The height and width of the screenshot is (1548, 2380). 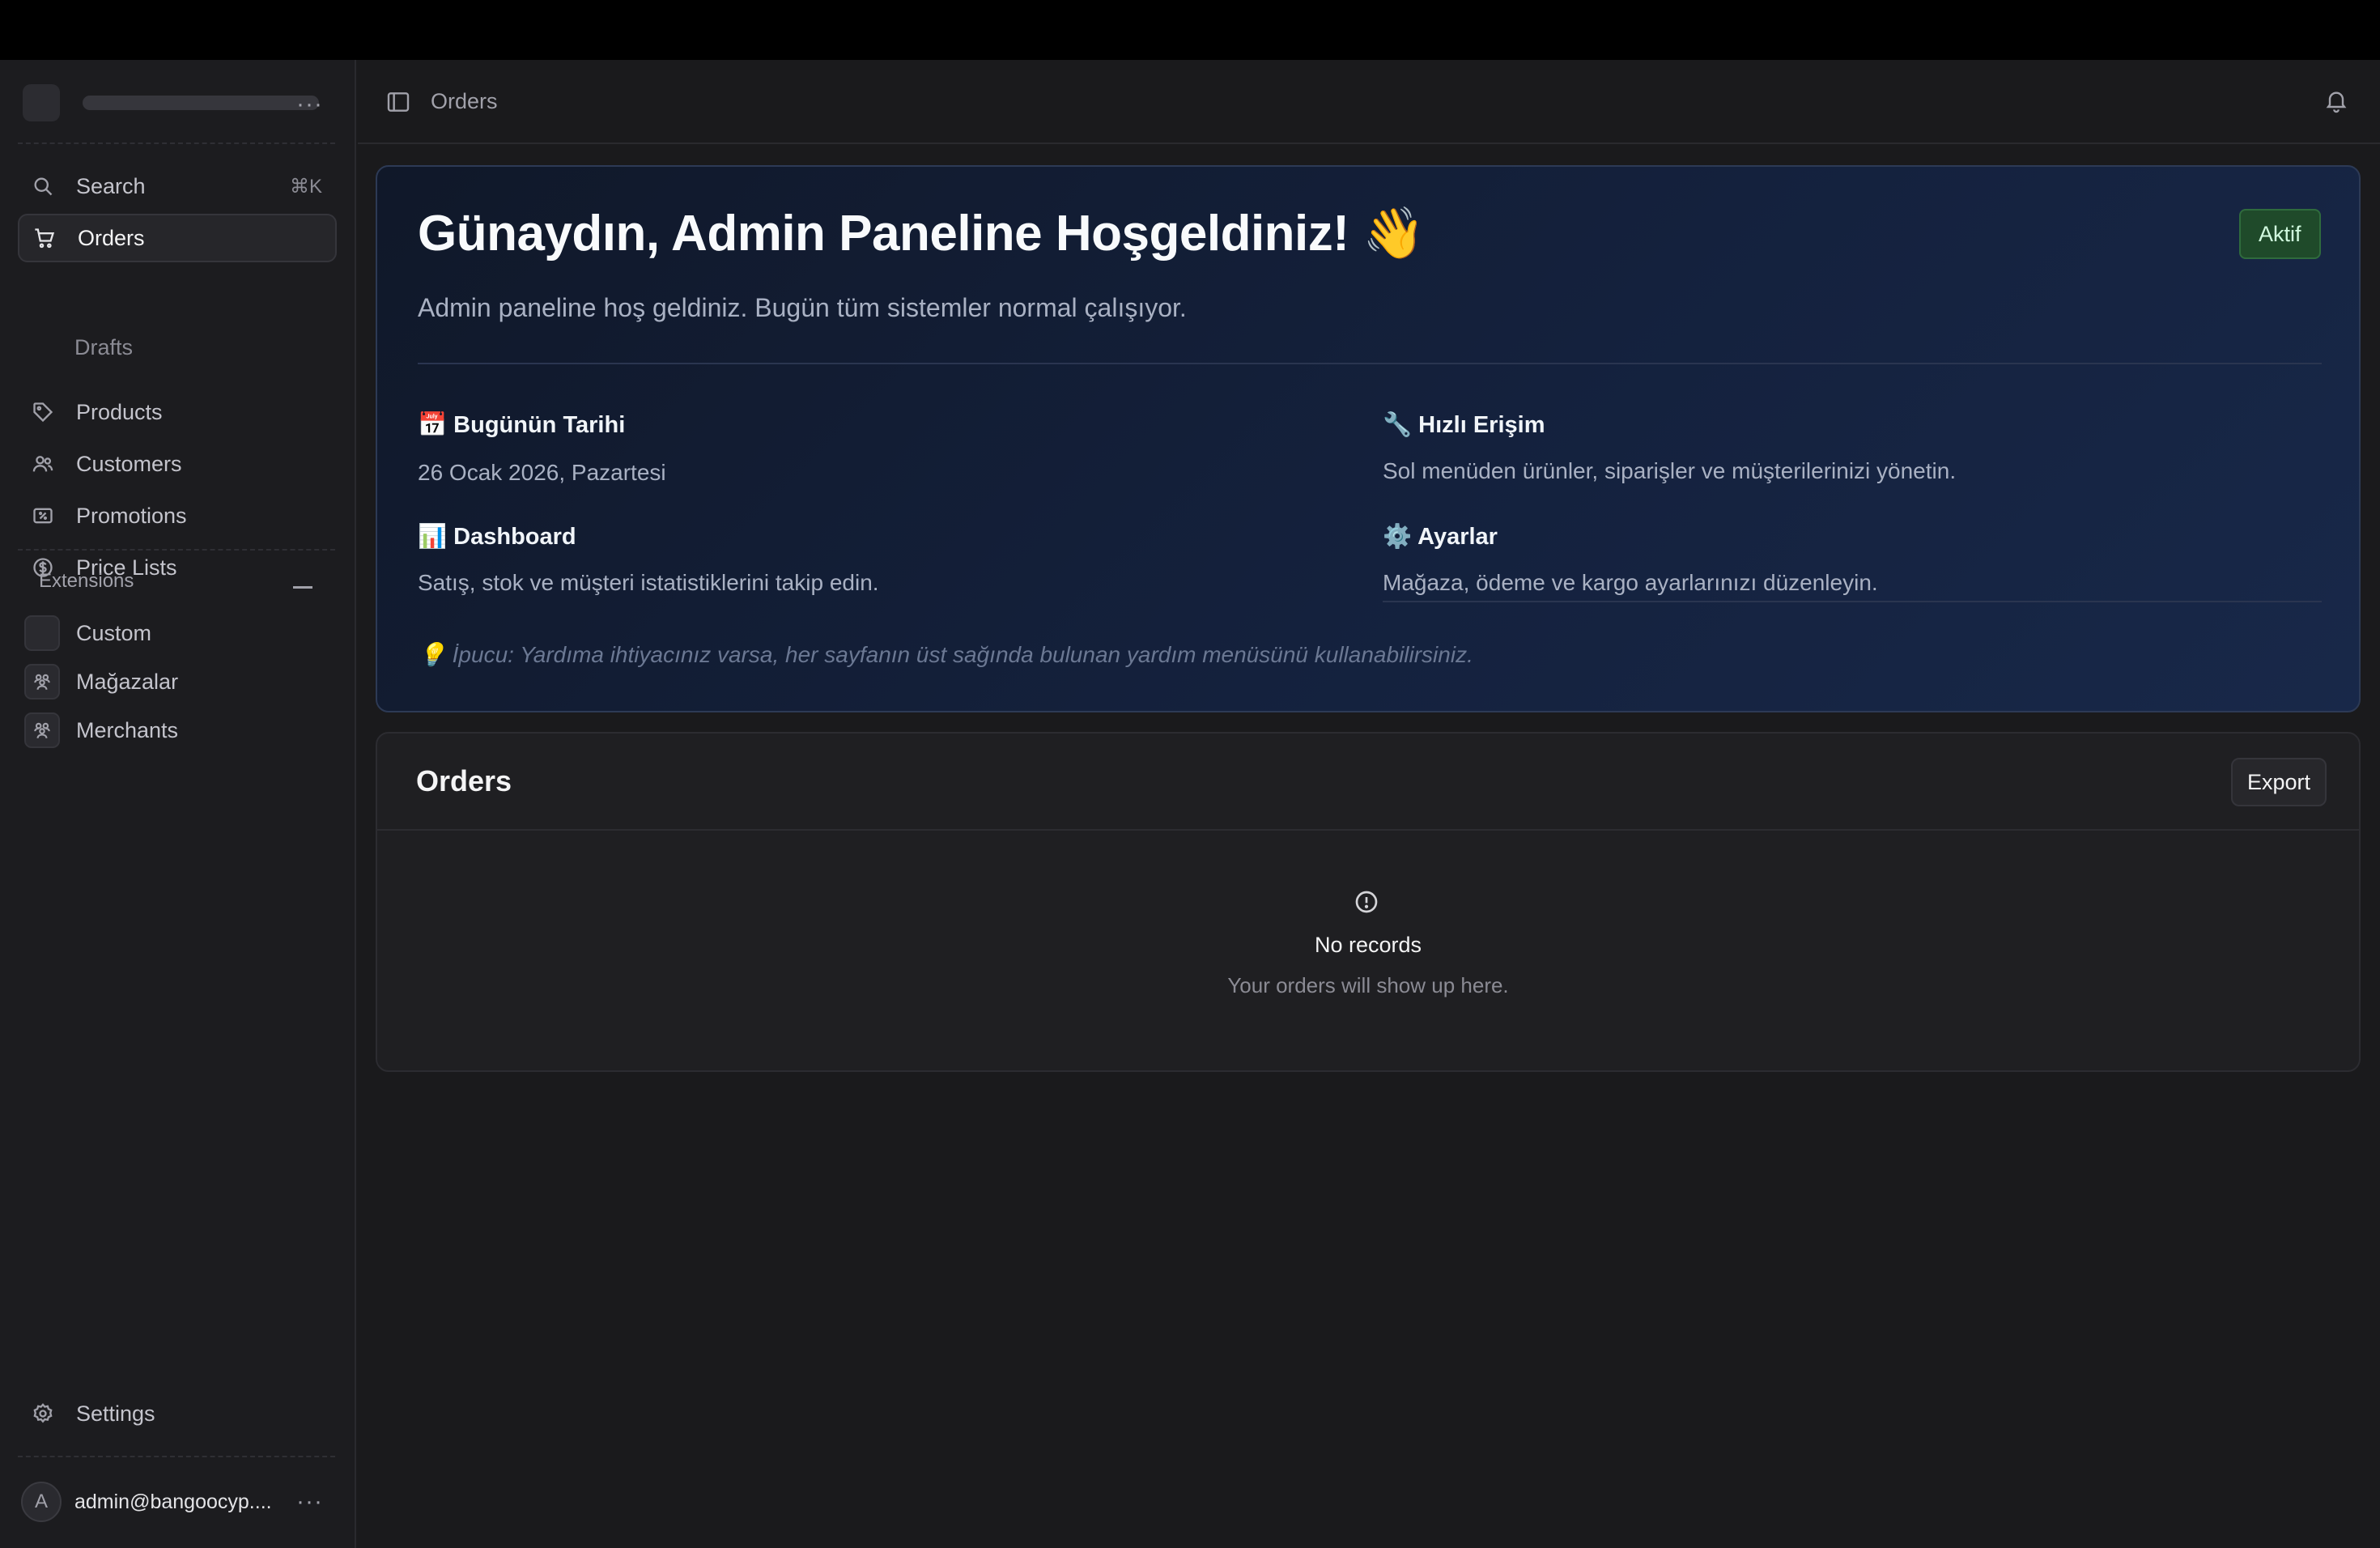 I want to click on sidebar-item-label: Mağazalar, so click(x=127, y=682).